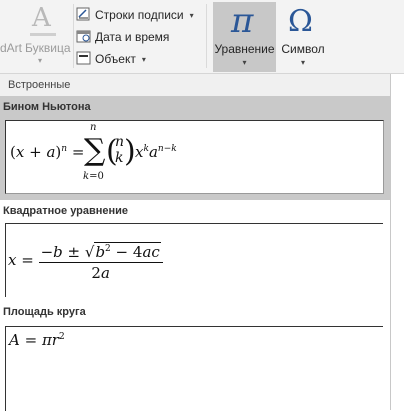  I want to click on drop-cap-button: A Буквица ▾, so click(47, 35).